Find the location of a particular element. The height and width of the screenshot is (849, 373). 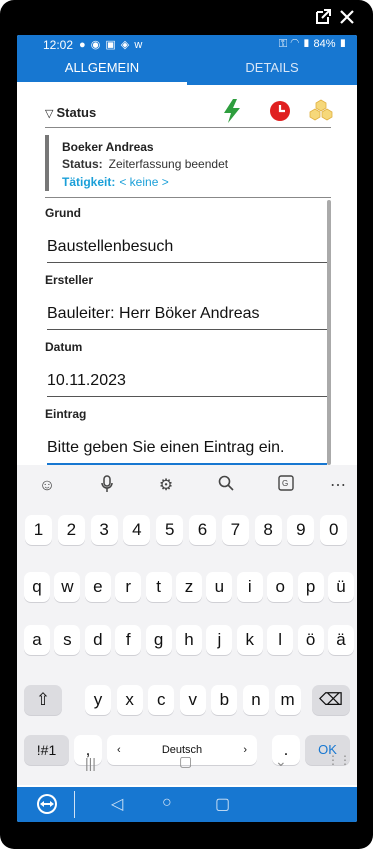

number-key: 5 is located at coordinates (170, 530).